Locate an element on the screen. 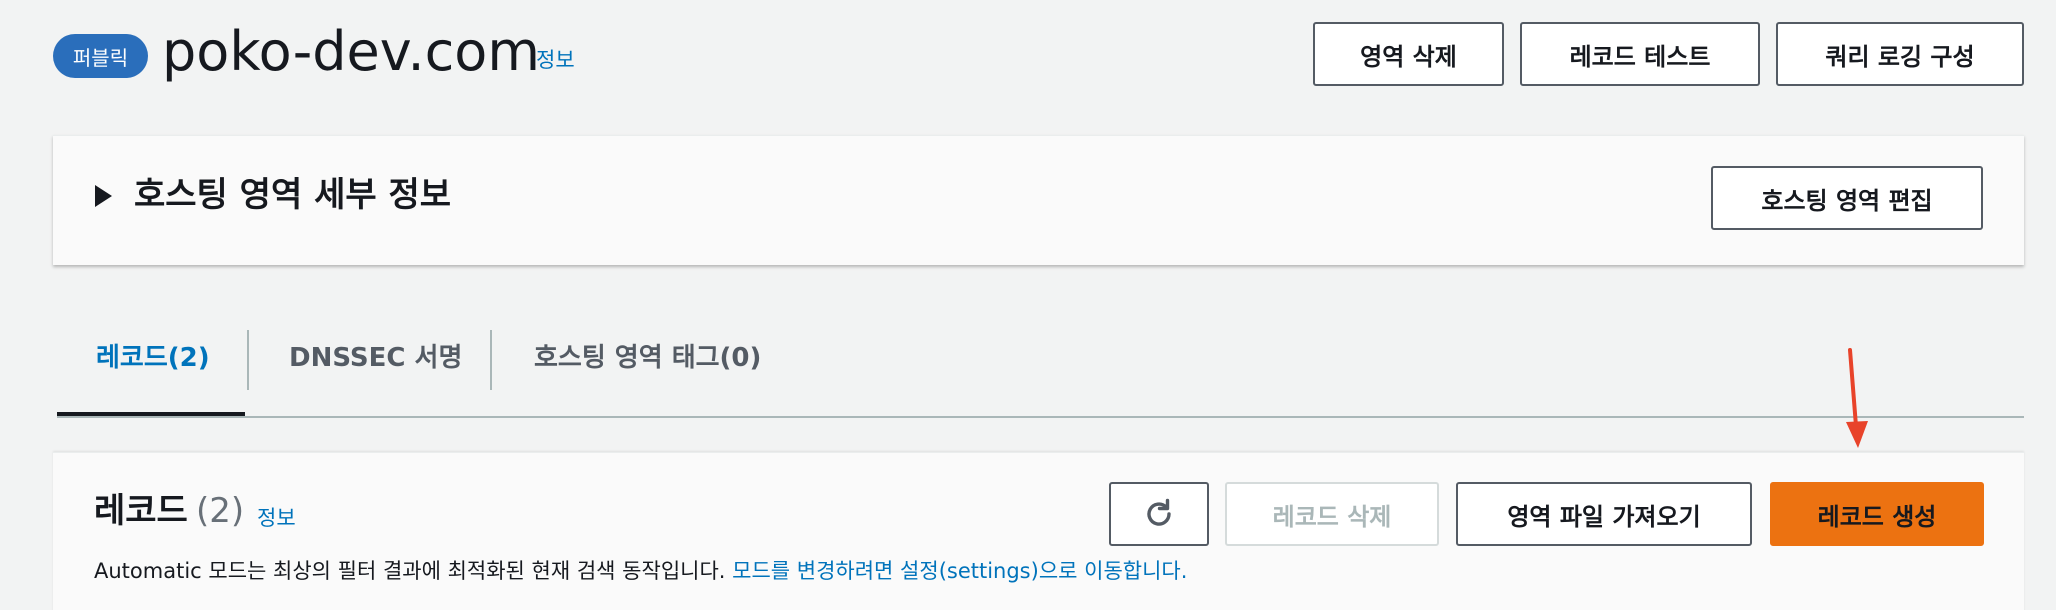 This screenshot has height=610, width=2056. tab-hosted-zone-tags: 호스팅 영역 태그(0) is located at coordinates (647, 358).